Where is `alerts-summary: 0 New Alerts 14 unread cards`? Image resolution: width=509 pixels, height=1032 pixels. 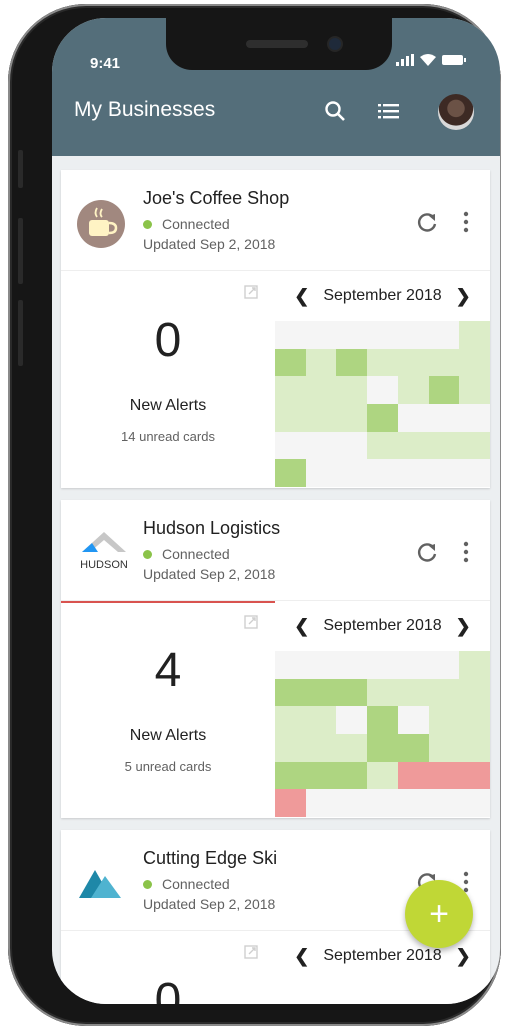 alerts-summary: 0 New Alerts 14 unread cards is located at coordinates (168, 379).